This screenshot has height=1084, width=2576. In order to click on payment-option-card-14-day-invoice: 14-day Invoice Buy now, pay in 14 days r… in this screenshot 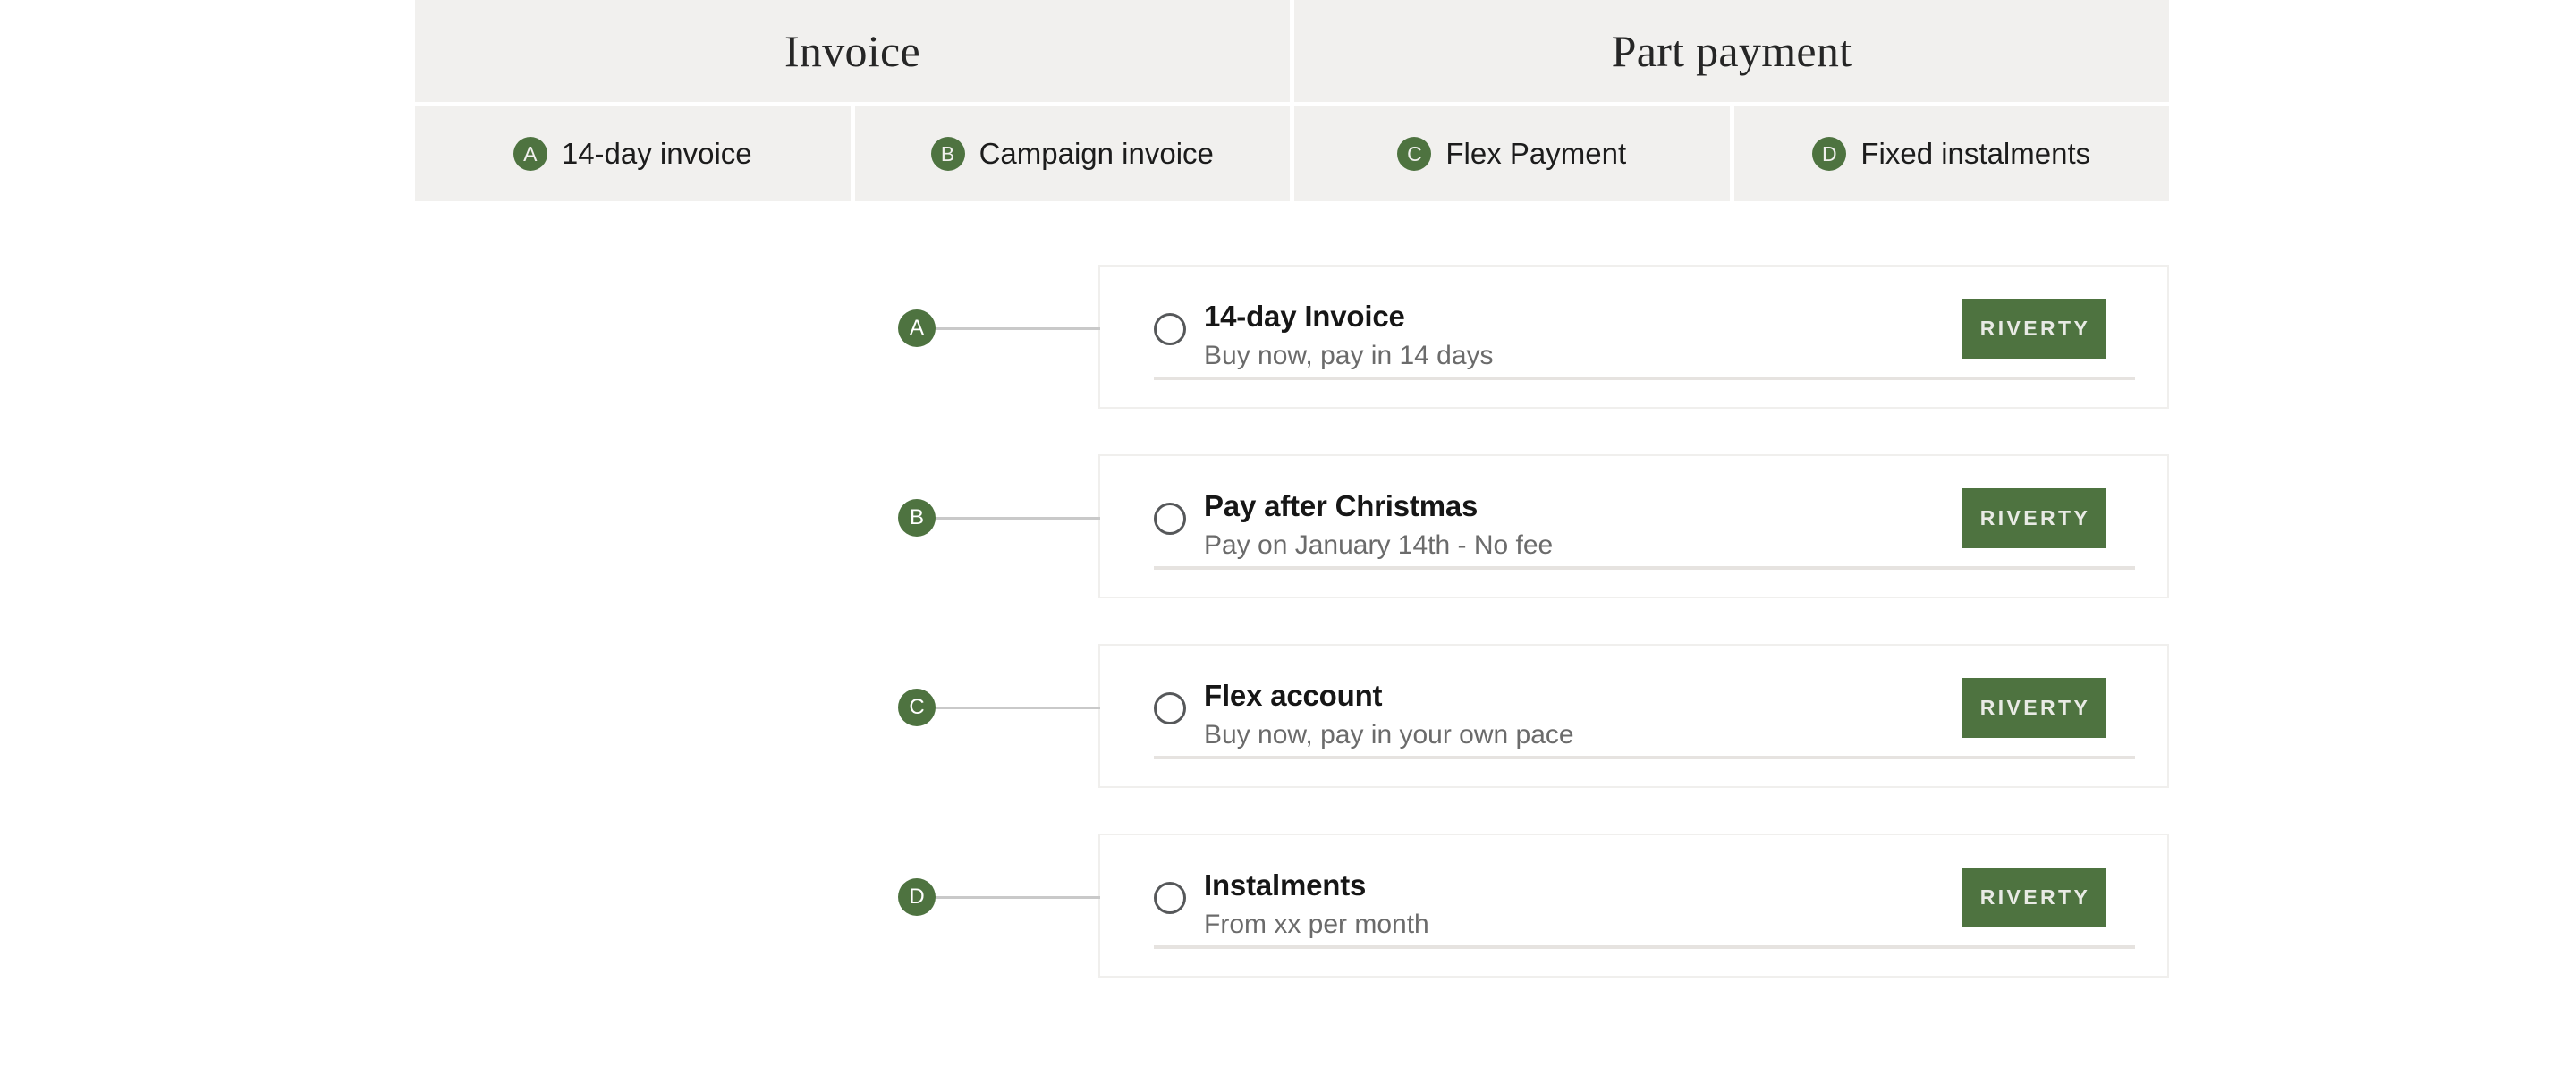, I will do `click(1633, 337)`.